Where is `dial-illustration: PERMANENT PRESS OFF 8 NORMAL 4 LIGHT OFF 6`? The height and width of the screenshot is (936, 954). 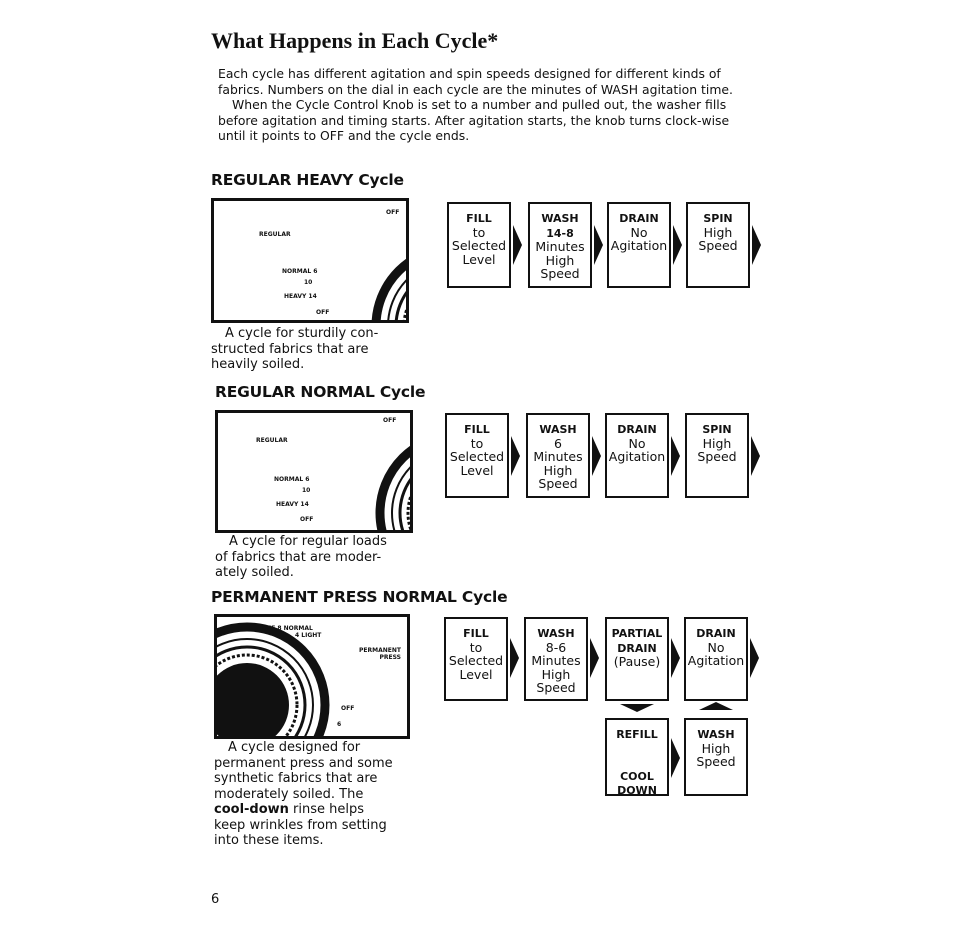
dial-illustration: PERMANENT PRESS OFF 8 NORMAL 4 LIGHT OFF 6 is located at coordinates (312, 676).